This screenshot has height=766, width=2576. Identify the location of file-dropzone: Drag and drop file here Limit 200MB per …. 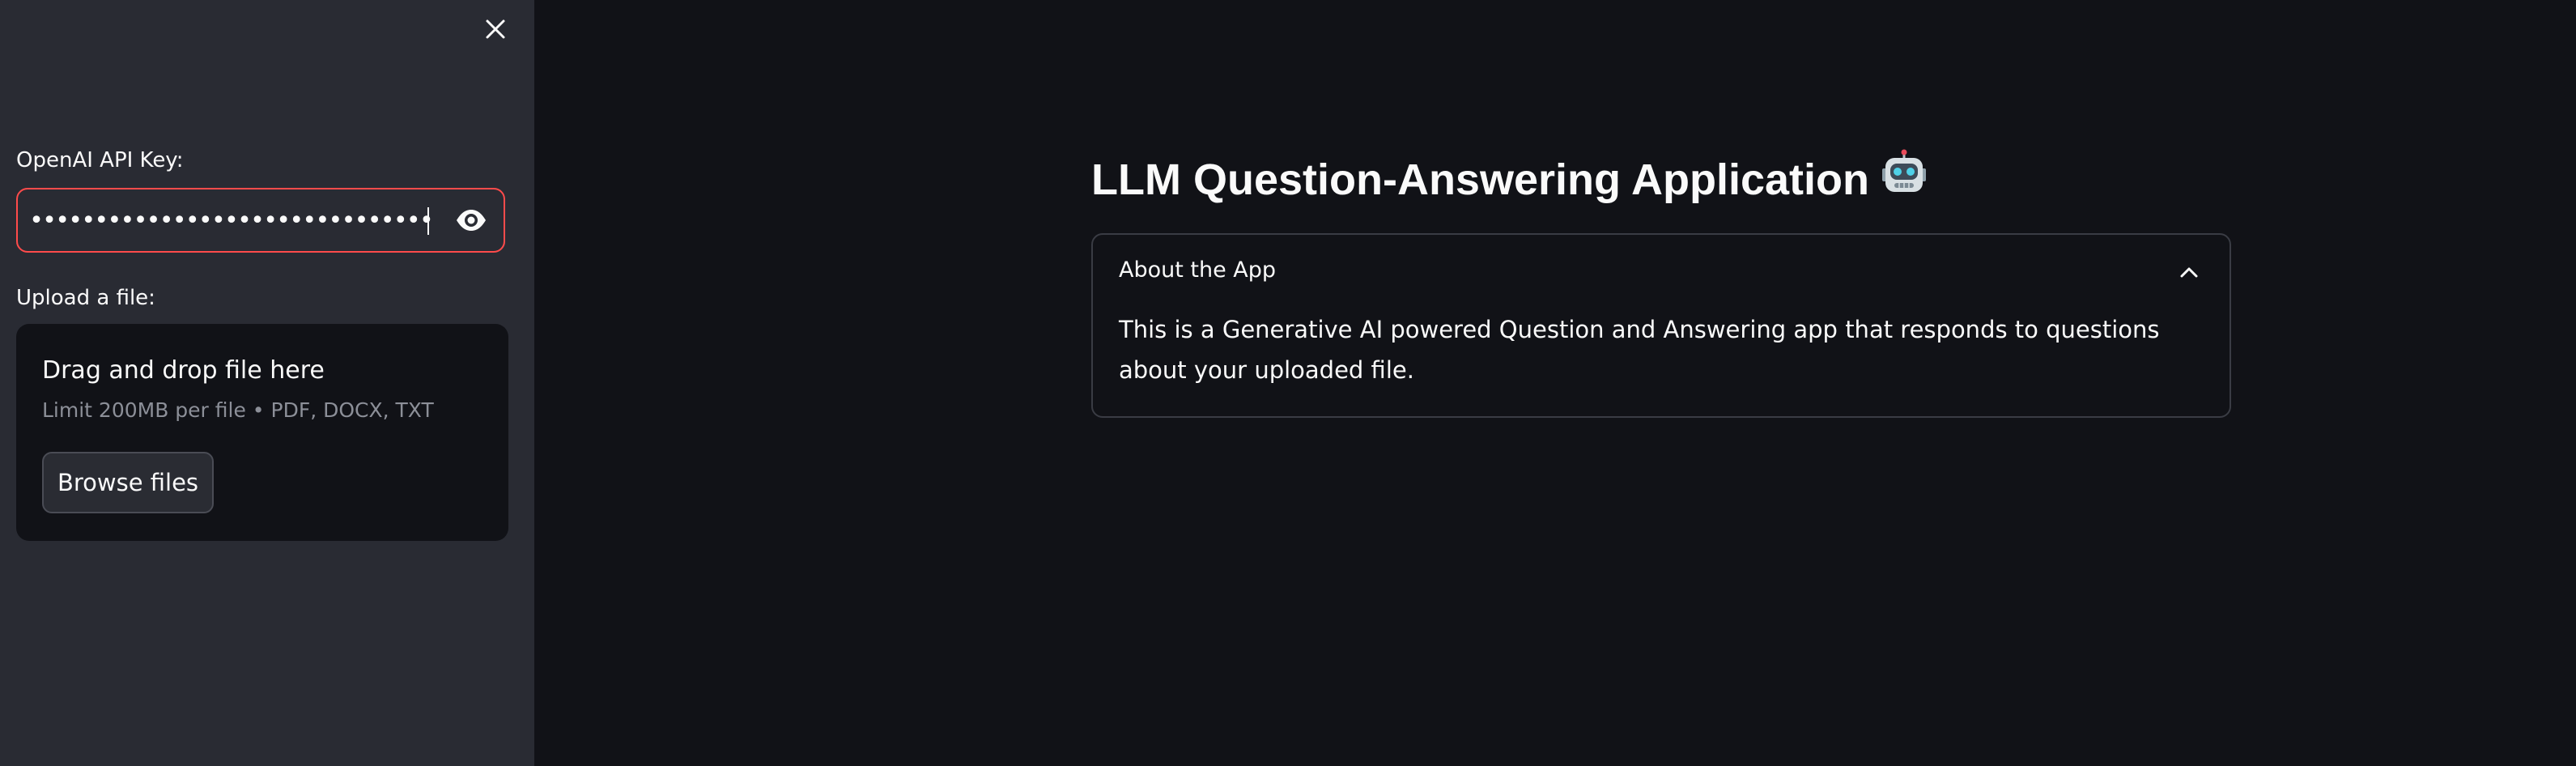
(262, 432).